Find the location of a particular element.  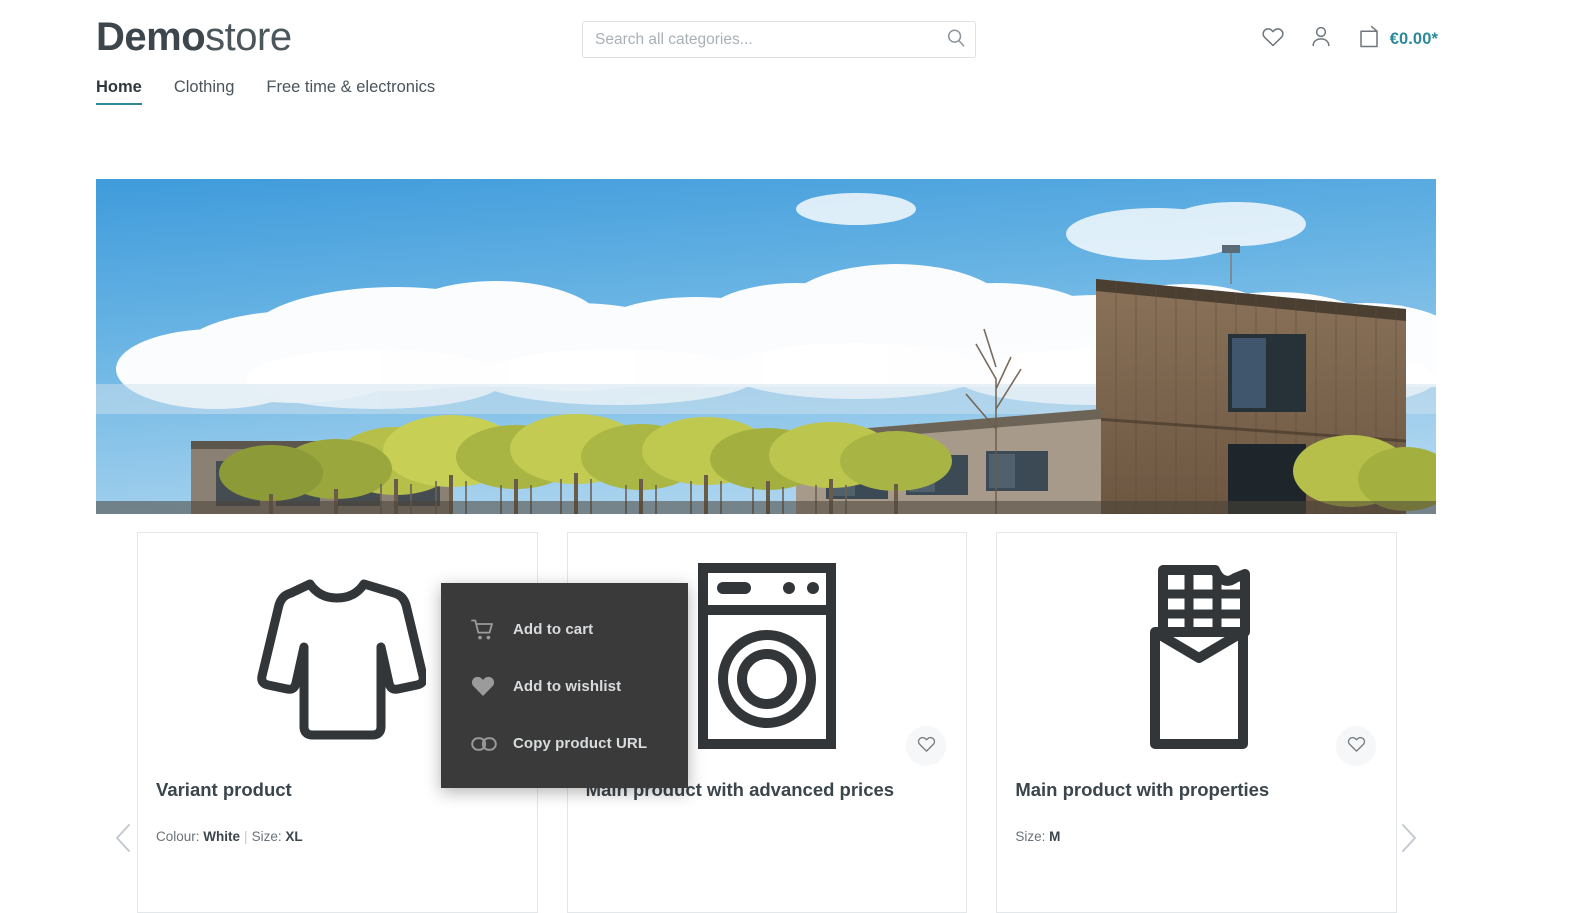

product-image is located at coordinates (1196, 655).